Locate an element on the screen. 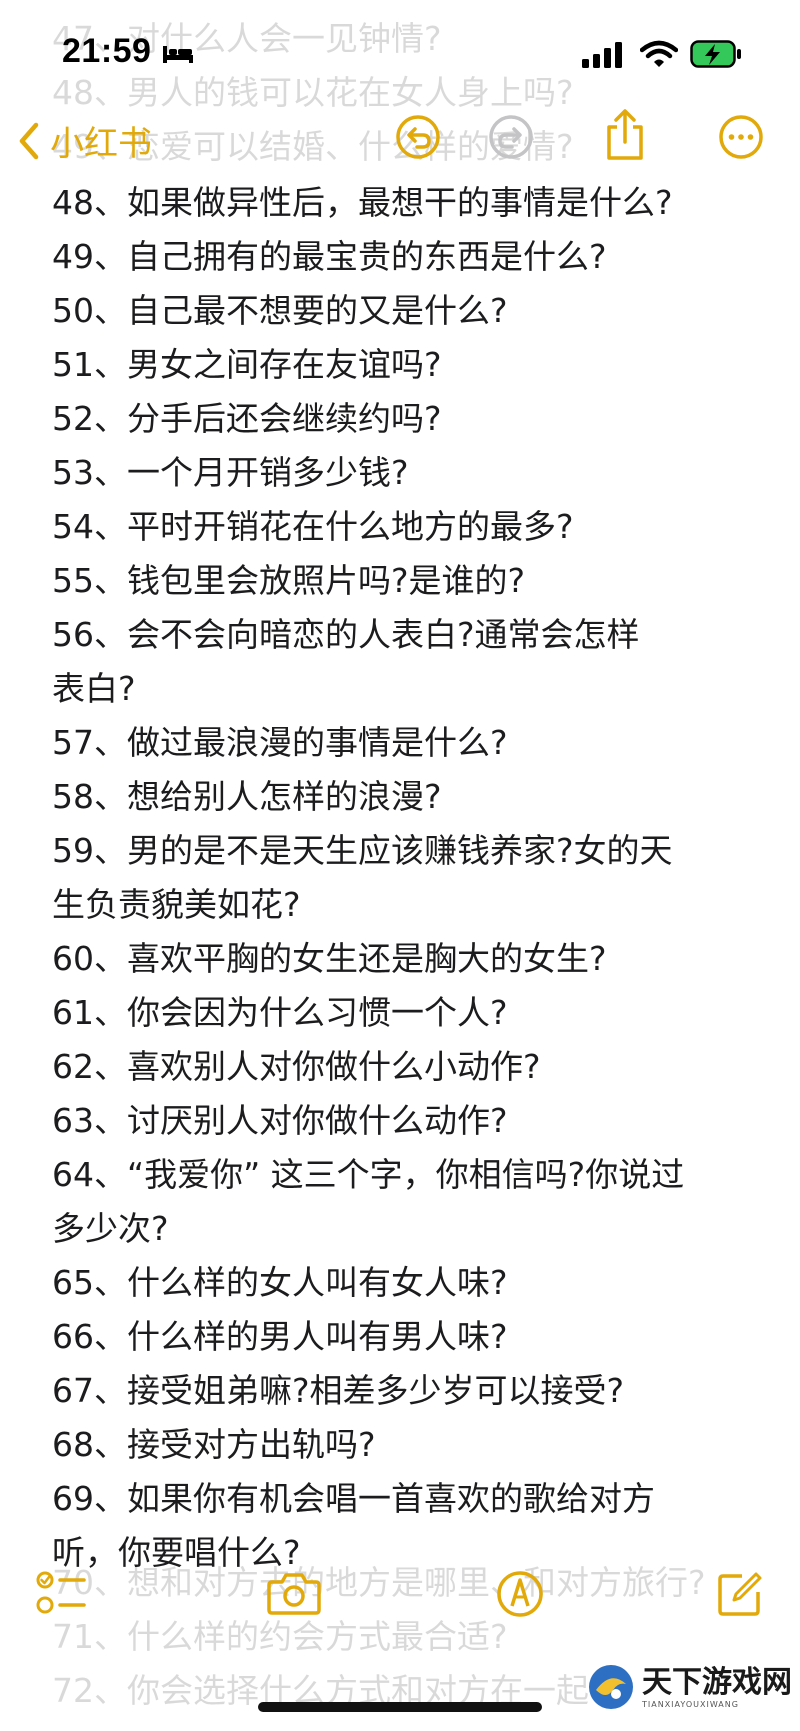 This screenshot has width=800, height=1731. note-line: 48、如果做异性后，最想干的事情是什么? is located at coordinates (362, 202).